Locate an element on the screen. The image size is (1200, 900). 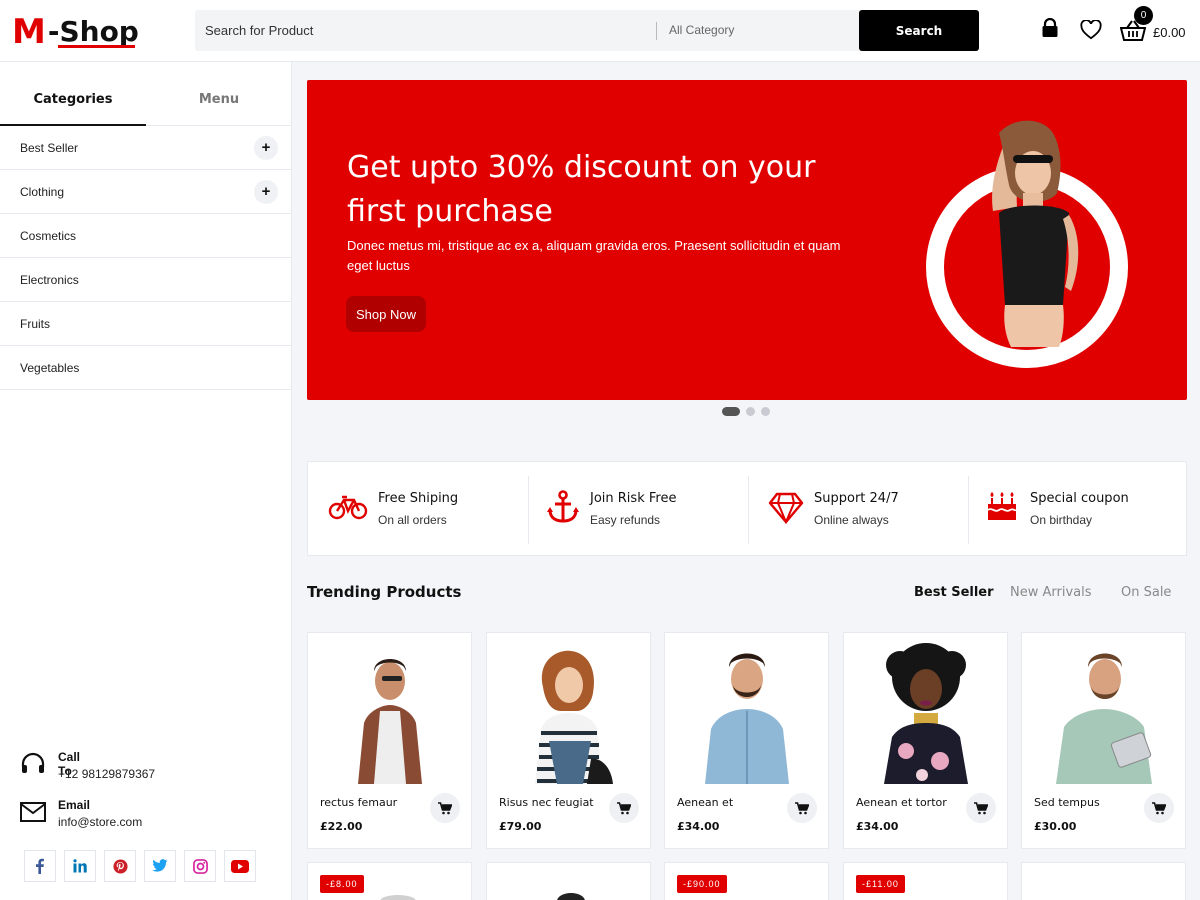
sale-badge: -£90.00 is located at coordinates (702, 884).